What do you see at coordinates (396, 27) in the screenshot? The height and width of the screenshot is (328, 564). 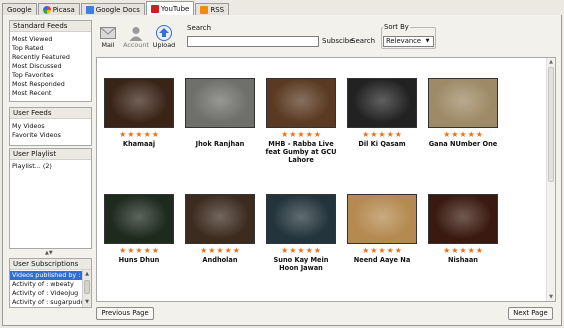 I see `sort-label: Sort By` at bounding box center [396, 27].